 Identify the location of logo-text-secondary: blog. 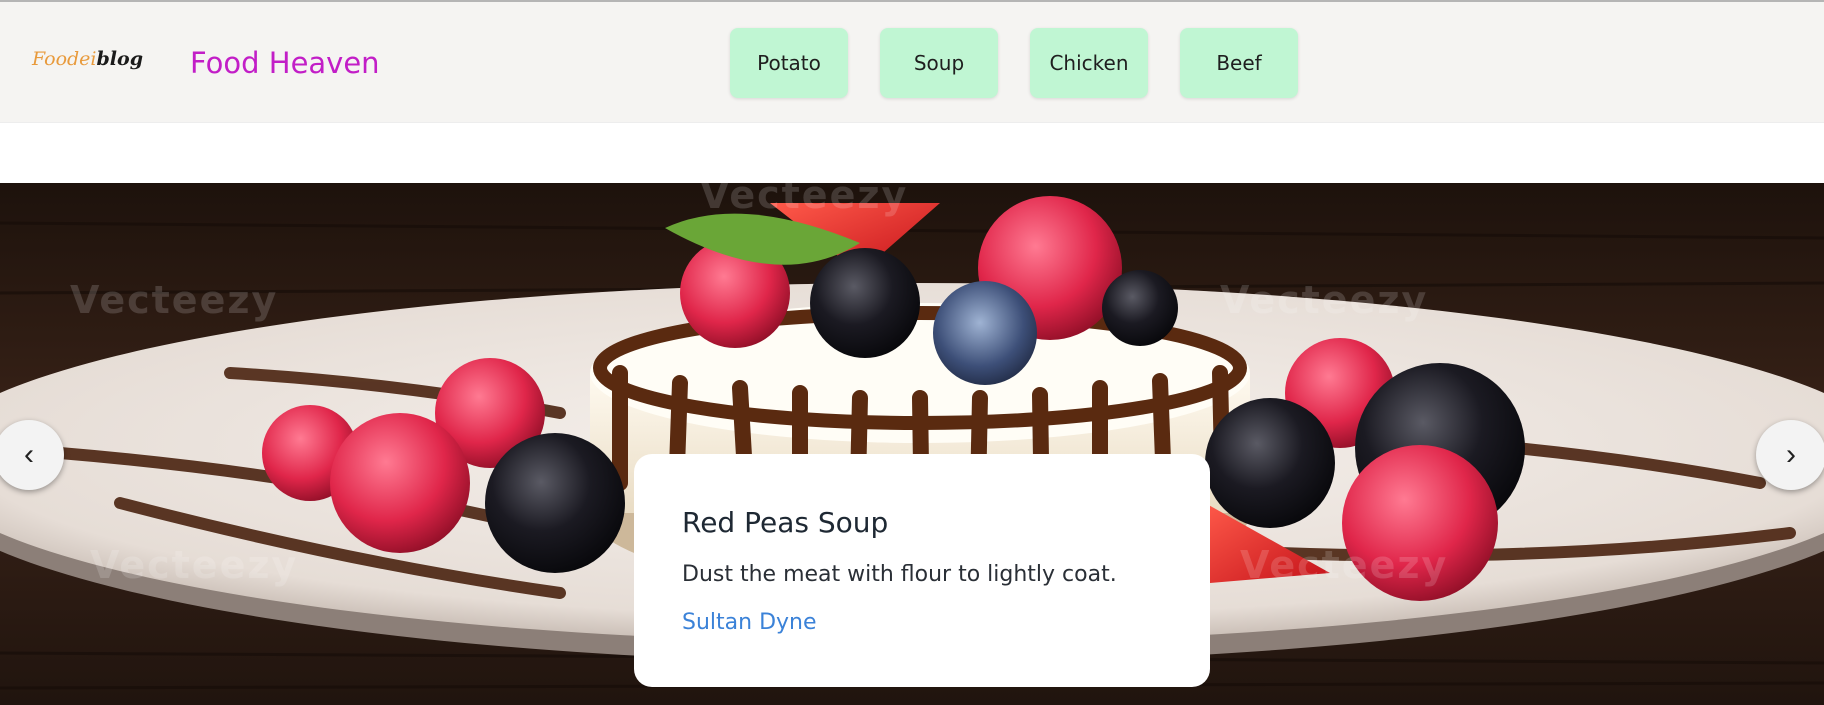
(119, 59).